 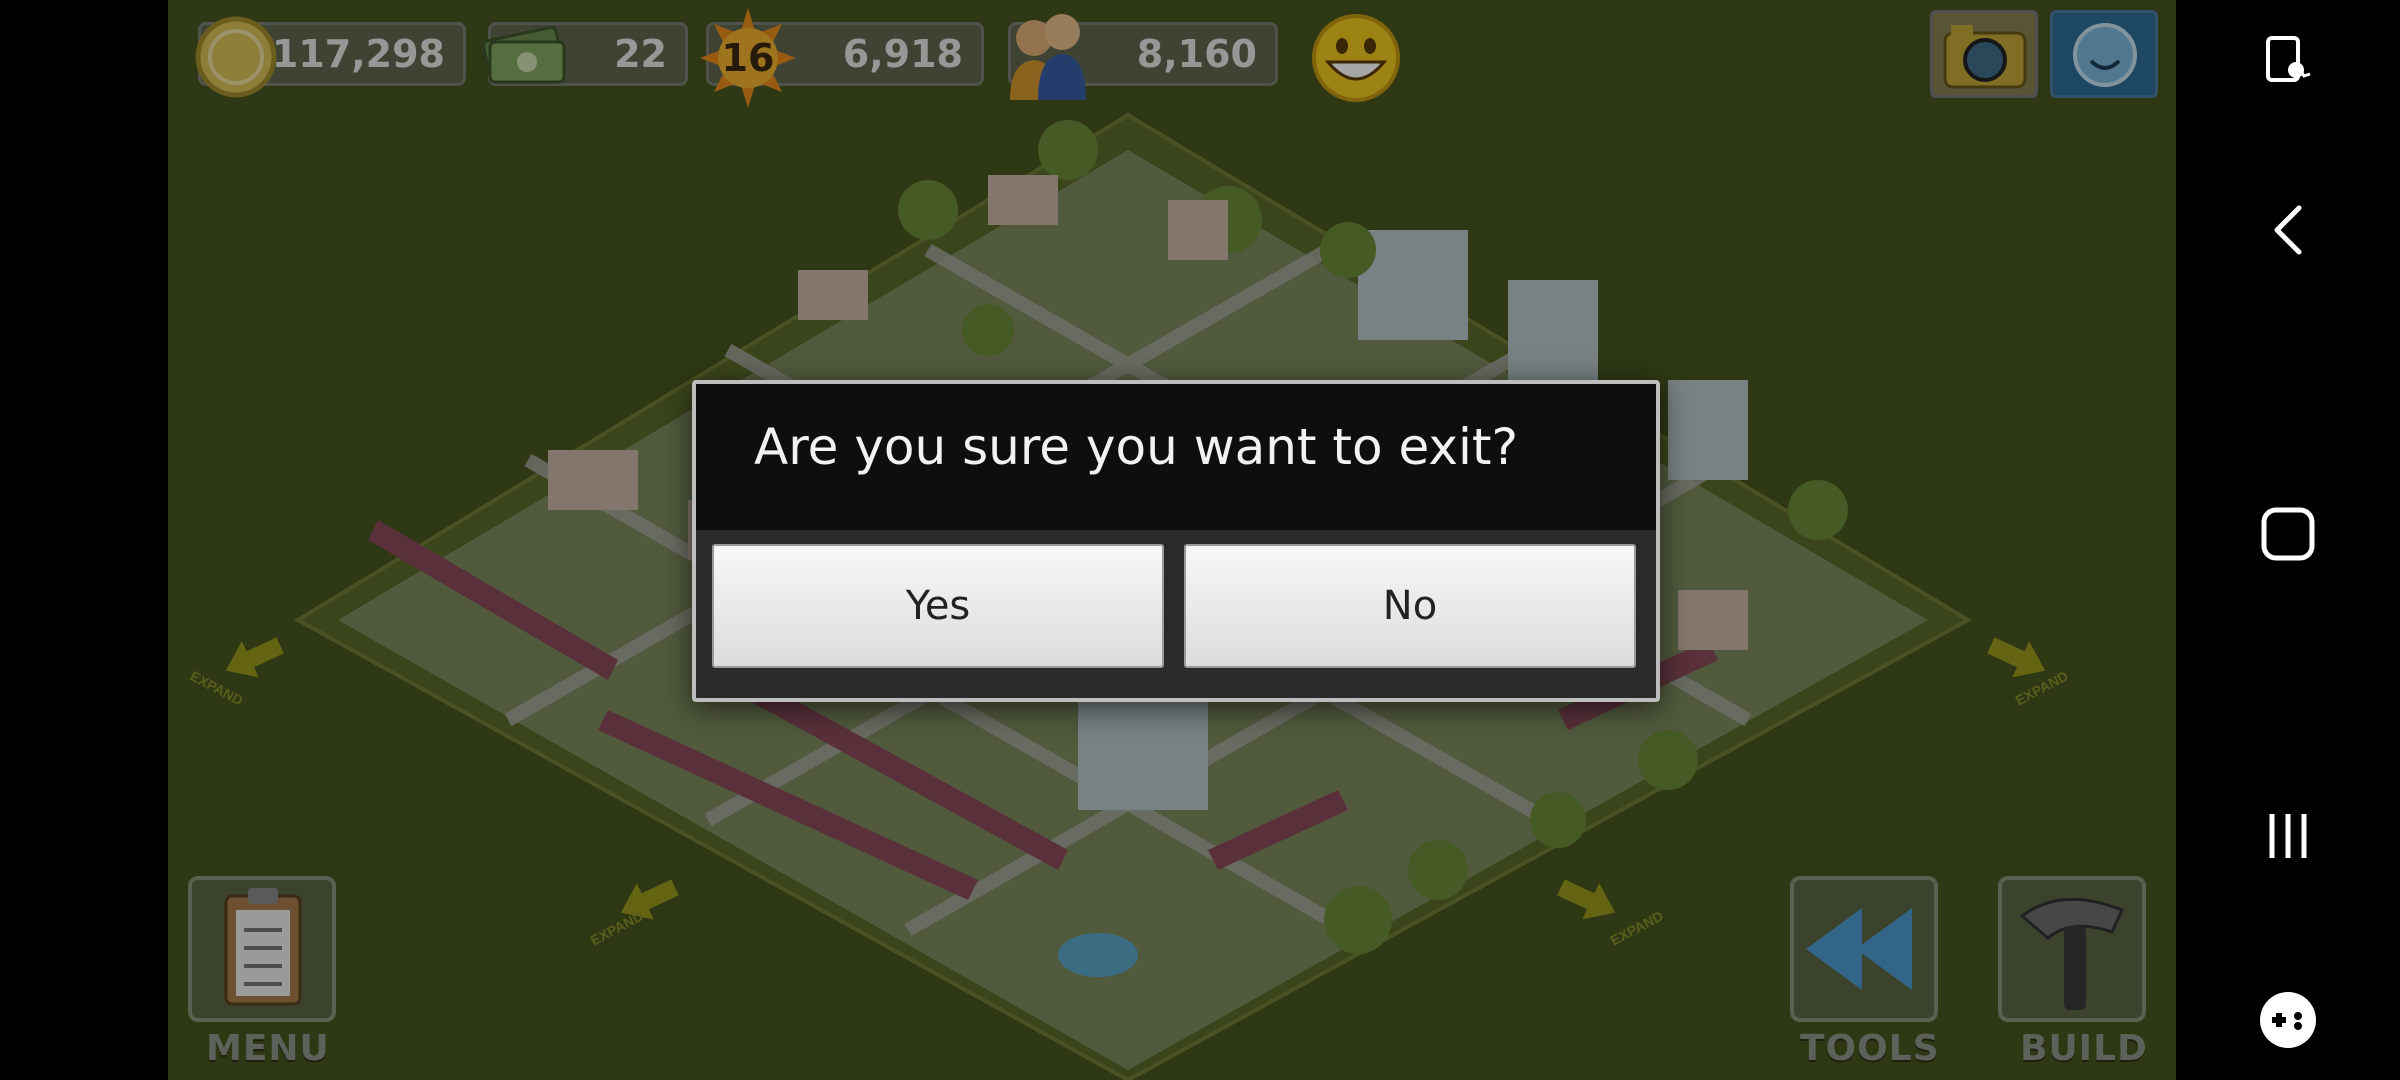 I want to click on menu-button, so click(x=262, y=949).